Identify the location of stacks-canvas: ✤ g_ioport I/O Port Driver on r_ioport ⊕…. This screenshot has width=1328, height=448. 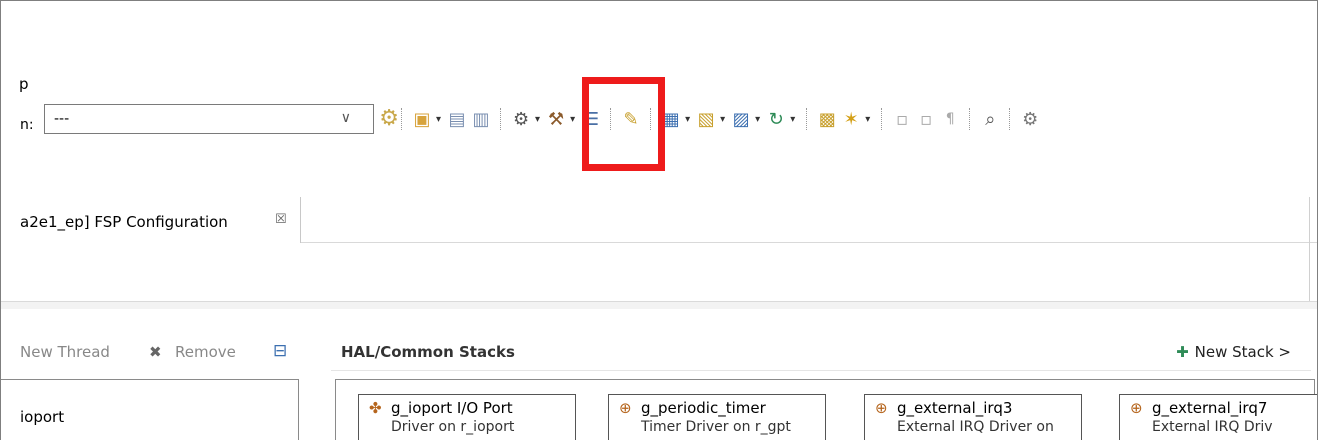
(826, 409).